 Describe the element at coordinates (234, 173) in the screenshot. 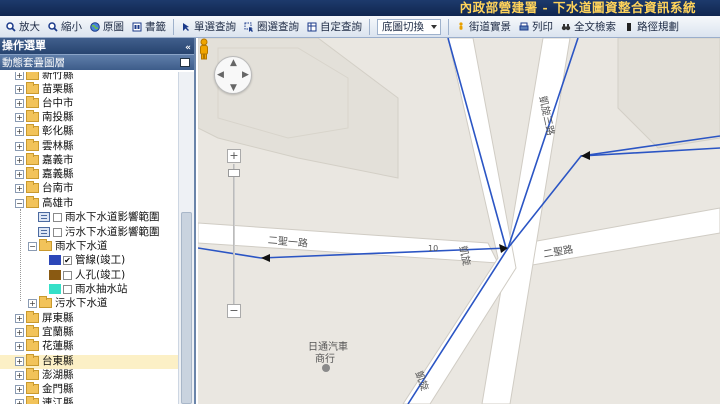

I see `zoom-slider-knob` at that location.